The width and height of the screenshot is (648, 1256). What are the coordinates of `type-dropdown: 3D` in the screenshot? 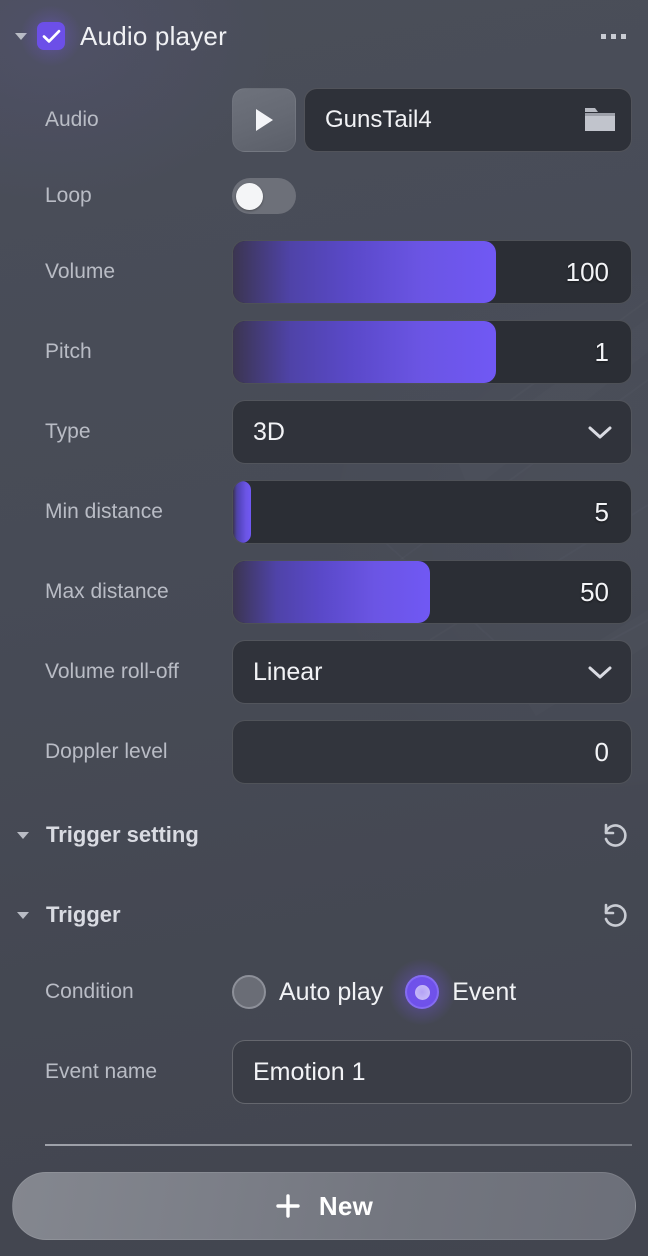 It's located at (432, 432).